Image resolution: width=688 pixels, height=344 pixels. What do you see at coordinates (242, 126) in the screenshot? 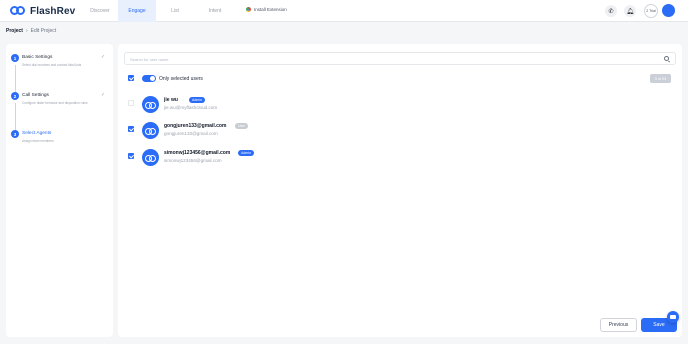
I see `role-badge: User` at bounding box center [242, 126].